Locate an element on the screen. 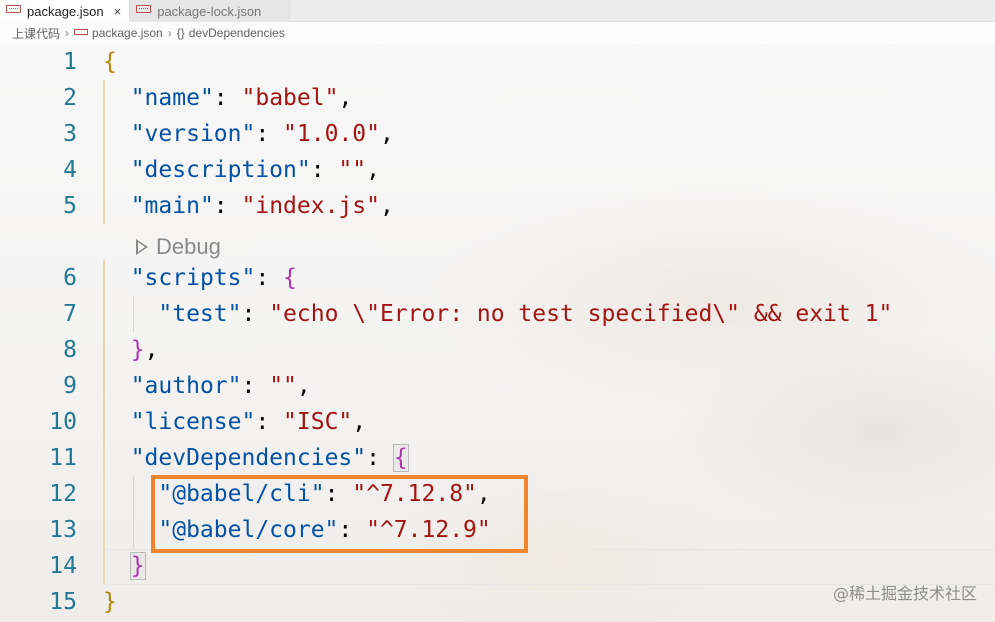 The height and width of the screenshot is (622, 995). code-token: "babel" is located at coordinates (290, 98).